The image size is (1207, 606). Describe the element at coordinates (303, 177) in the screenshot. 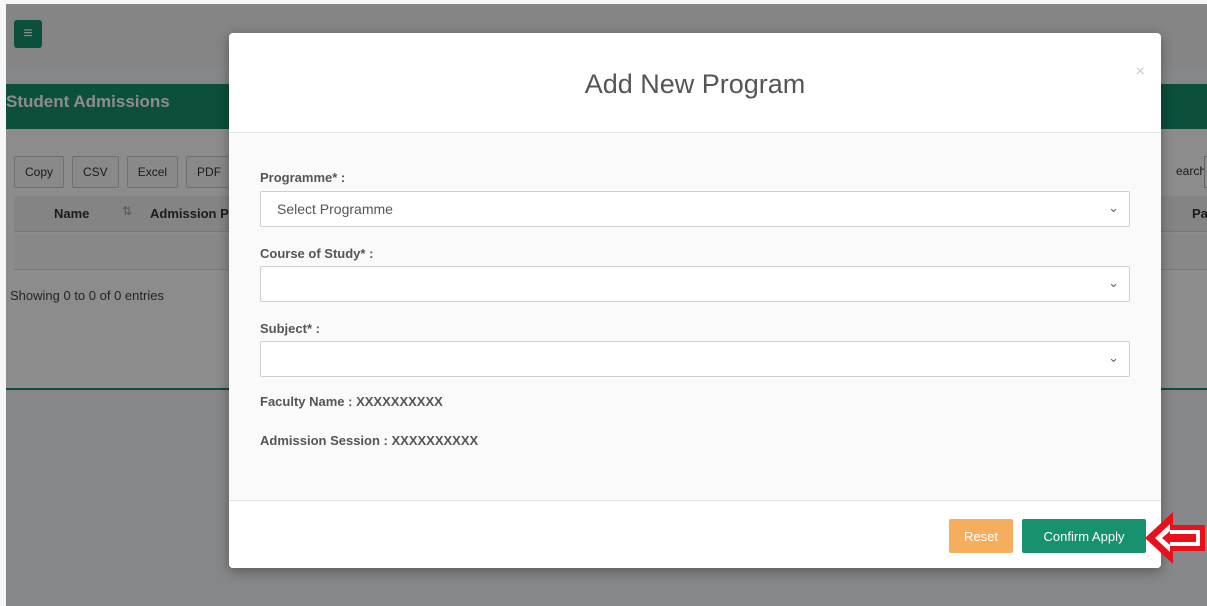

I see `programme-label: Programme* :` at that location.